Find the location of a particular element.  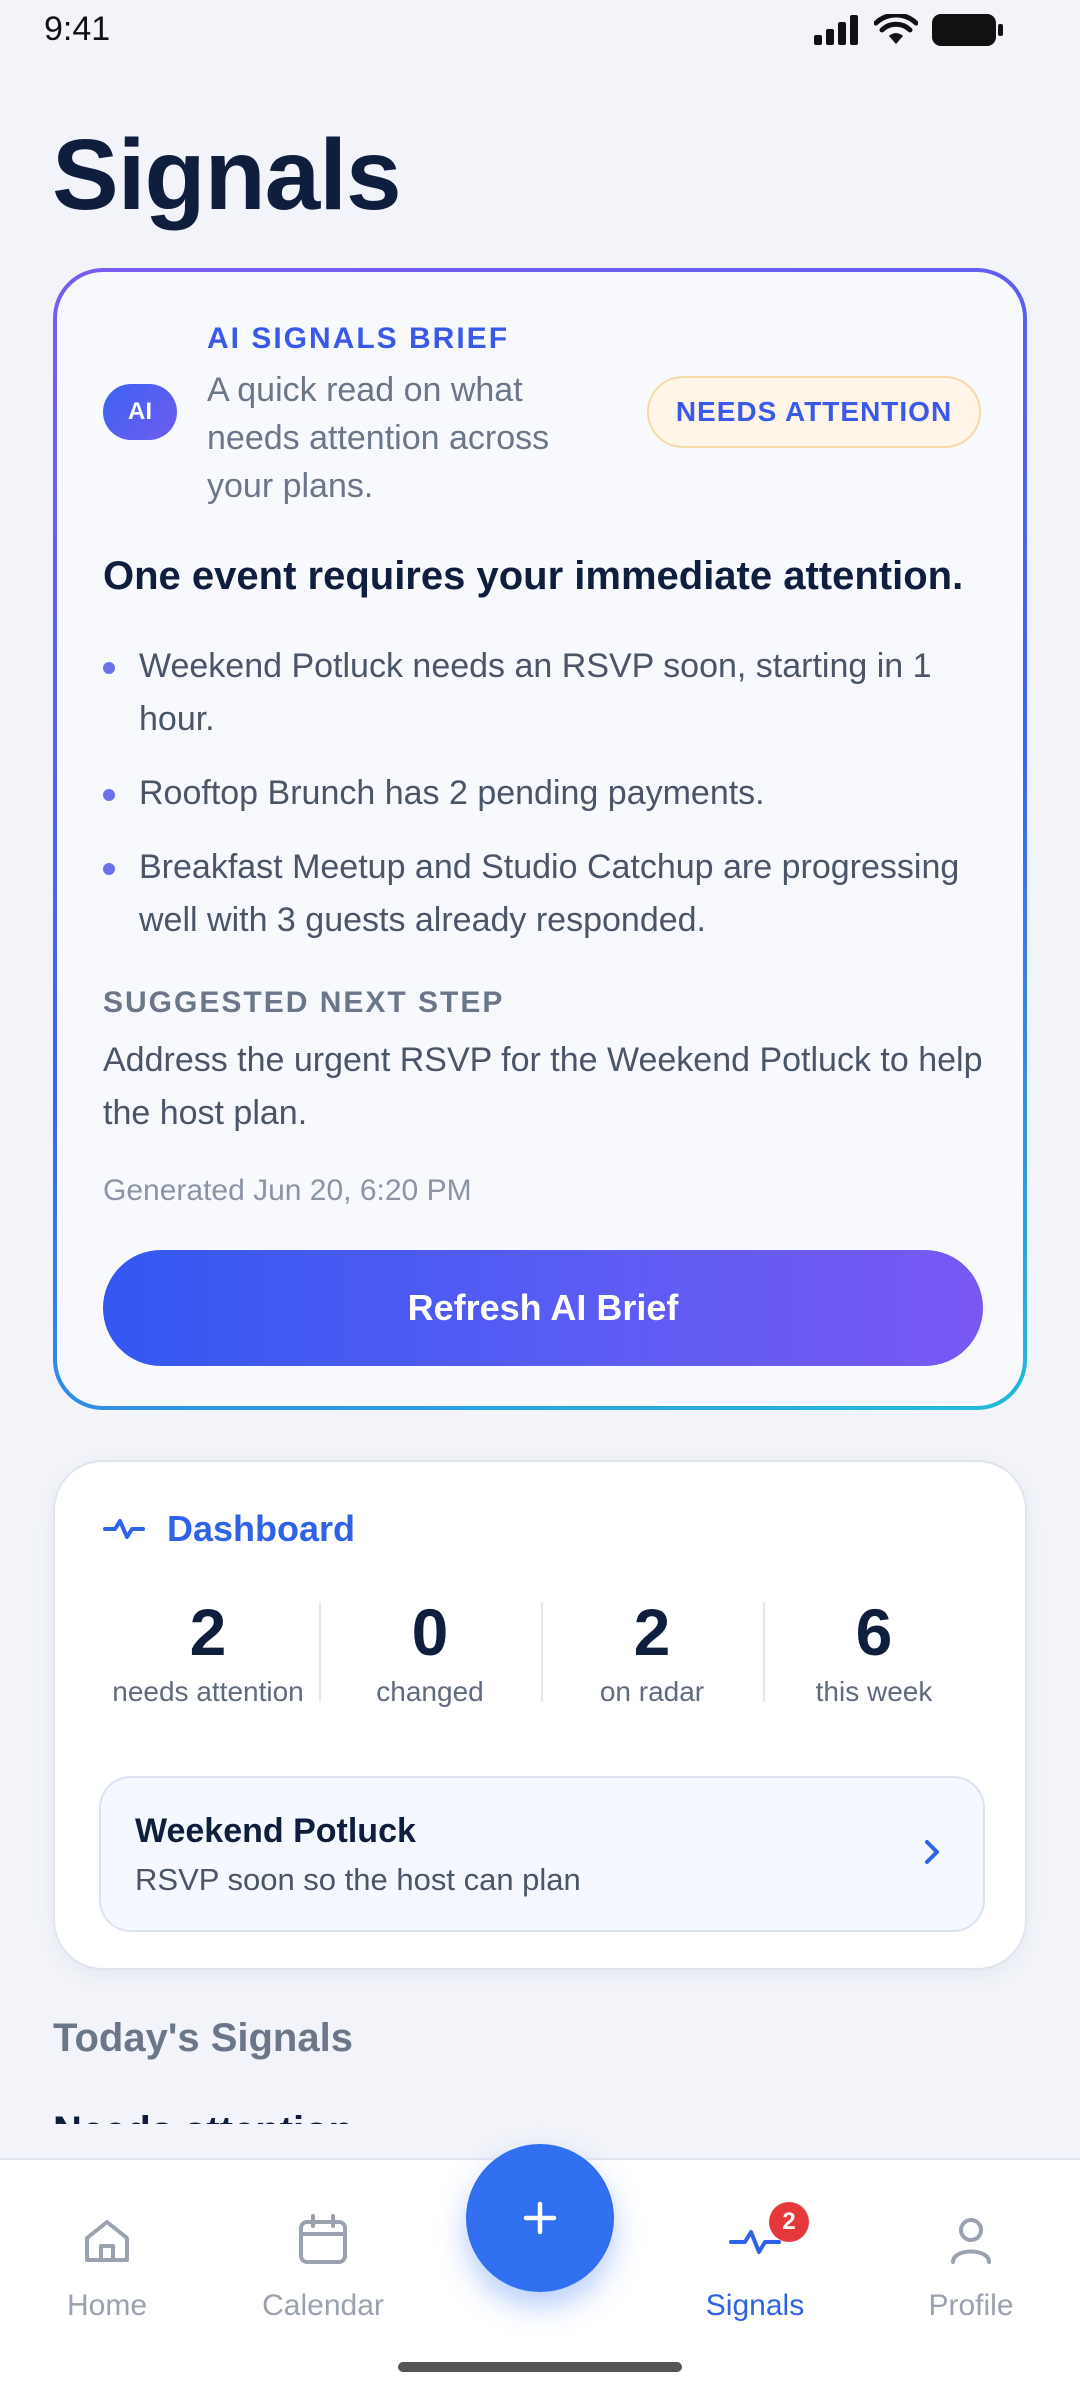

plus-icon is located at coordinates (540, 2218).